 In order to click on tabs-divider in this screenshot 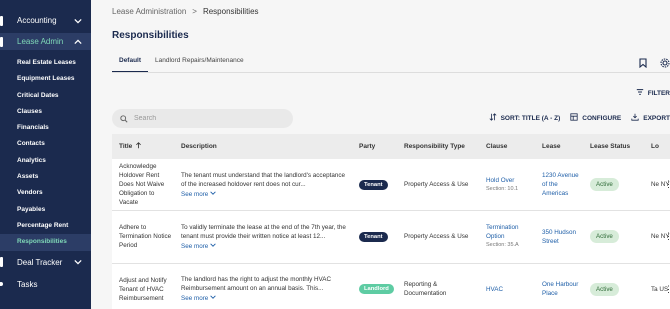, I will do `click(391, 72)`.